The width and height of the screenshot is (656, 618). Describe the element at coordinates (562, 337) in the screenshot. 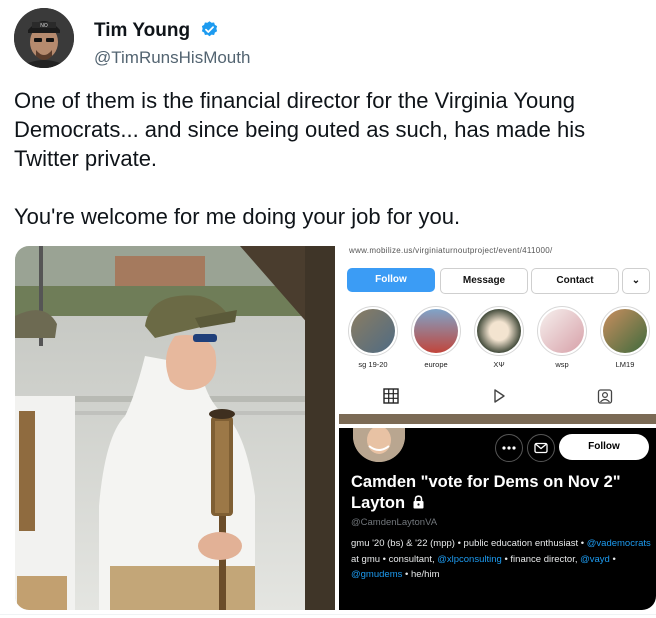

I see `highlight-item: wsp` at that location.